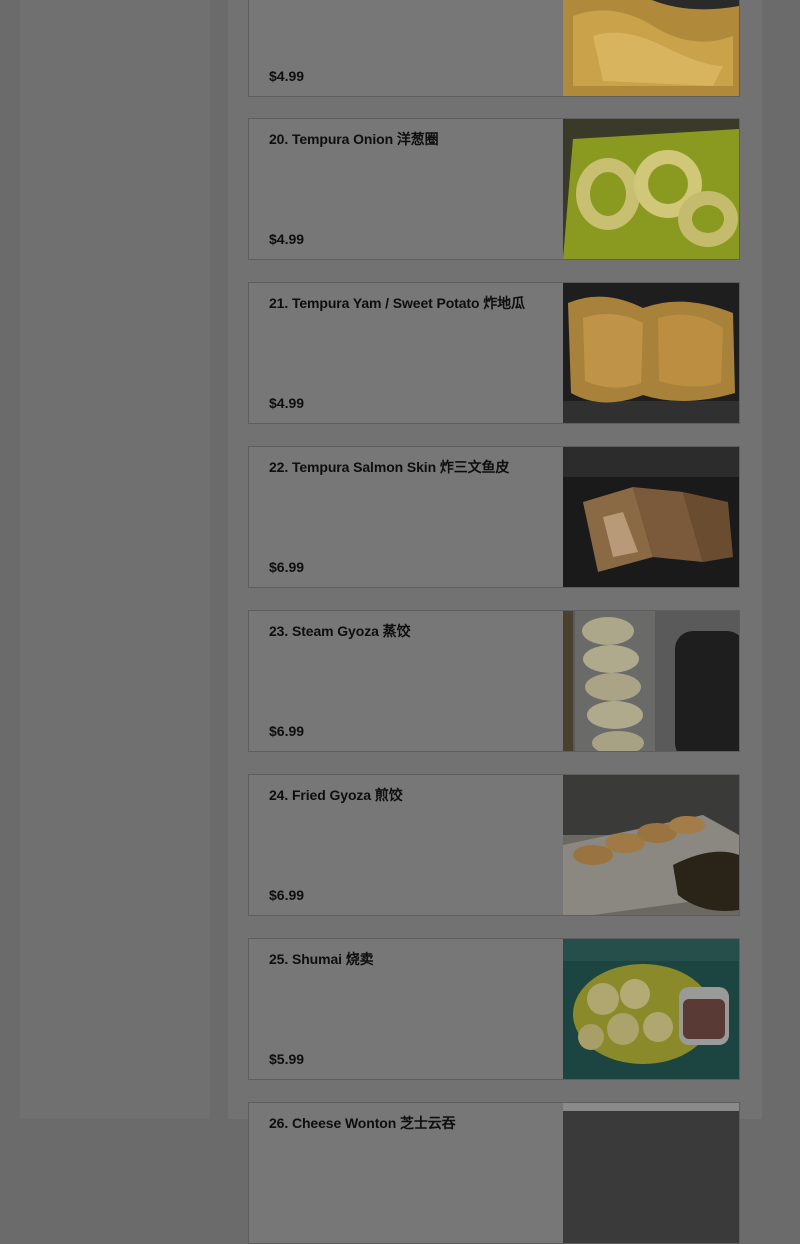 The height and width of the screenshot is (1244, 800). Describe the element at coordinates (362, 1123) in the screenshot. I see `menu-item-name: 26. Cheese Wonton 芝士云吞` at that location.